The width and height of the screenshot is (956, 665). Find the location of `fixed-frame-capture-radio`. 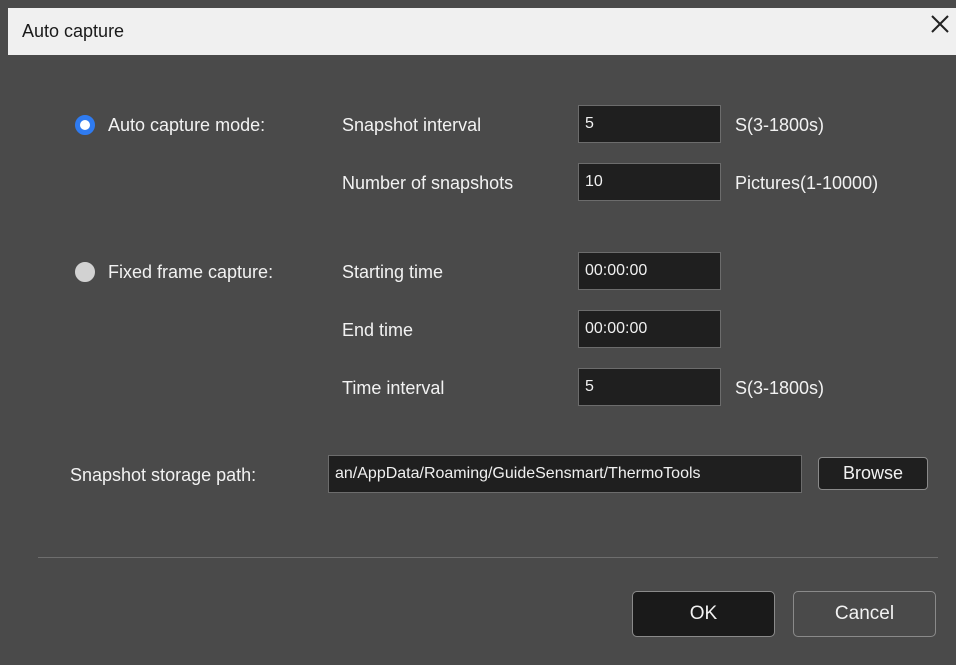

fixed-frame-capture-radio is located at coordinates (85, 272).